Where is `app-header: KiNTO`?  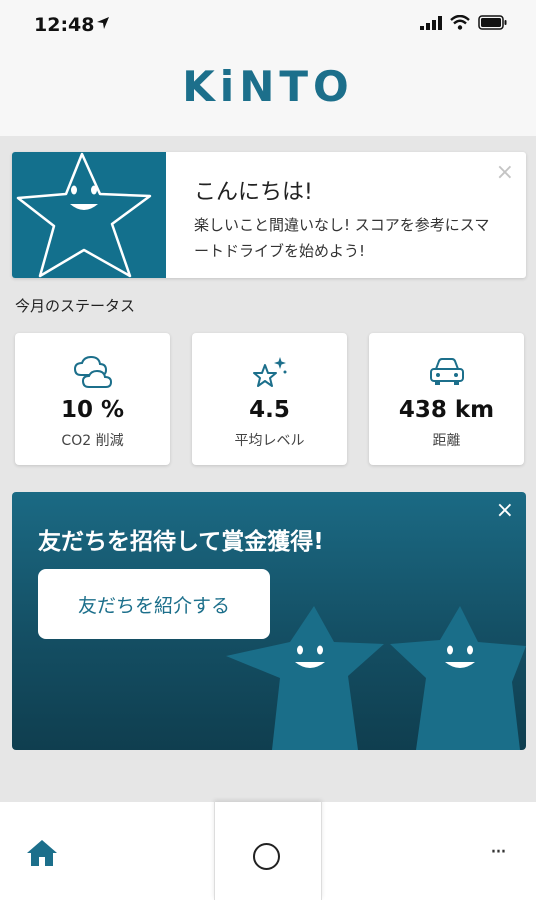 app-header: KiNTO is located at coordinates (268, 90).